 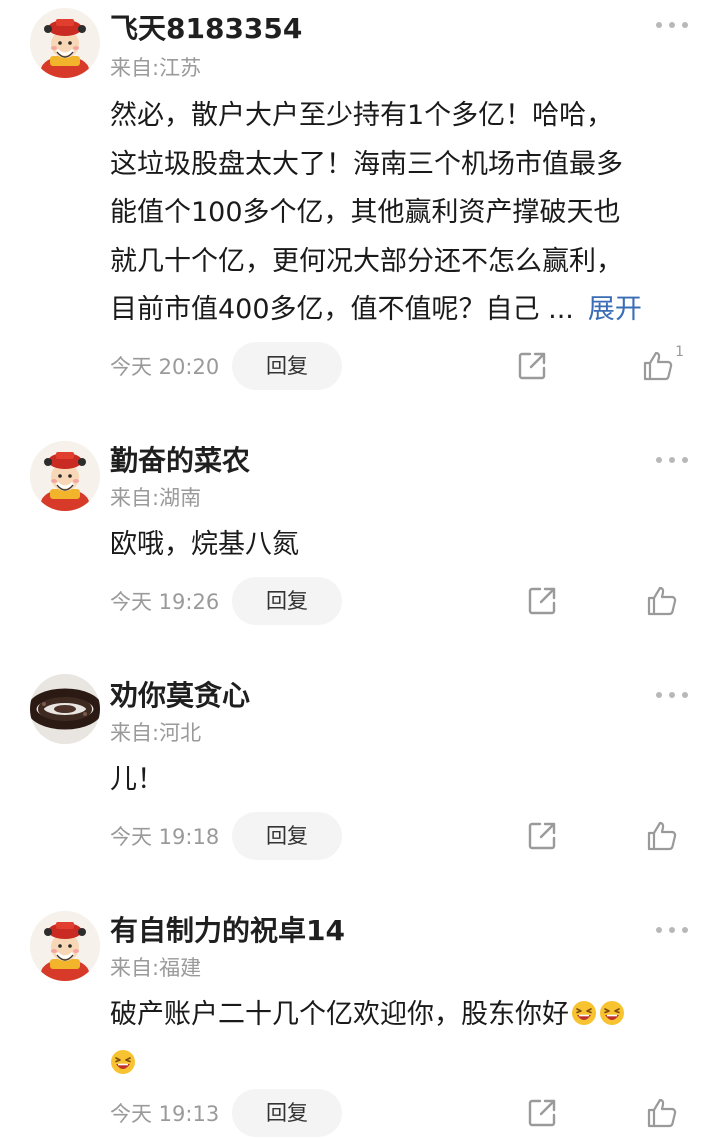 I want to click on comment-text: 儿！, so click(x=400, y=780).